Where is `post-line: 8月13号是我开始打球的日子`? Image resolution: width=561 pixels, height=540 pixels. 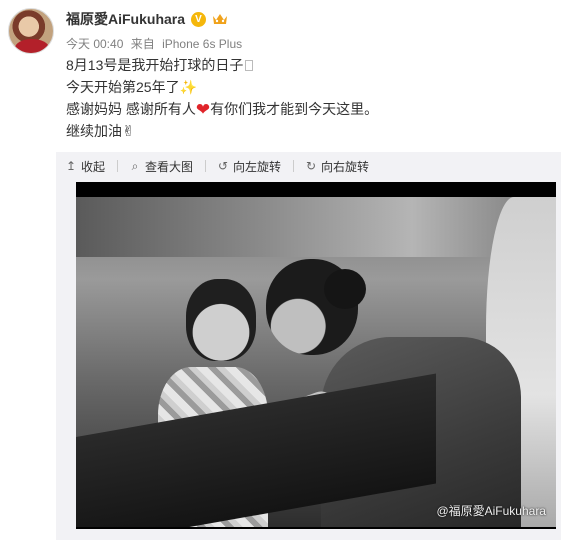
post-line: 8月13号是我开始打球的日子 is located at coordinates (222, 65).